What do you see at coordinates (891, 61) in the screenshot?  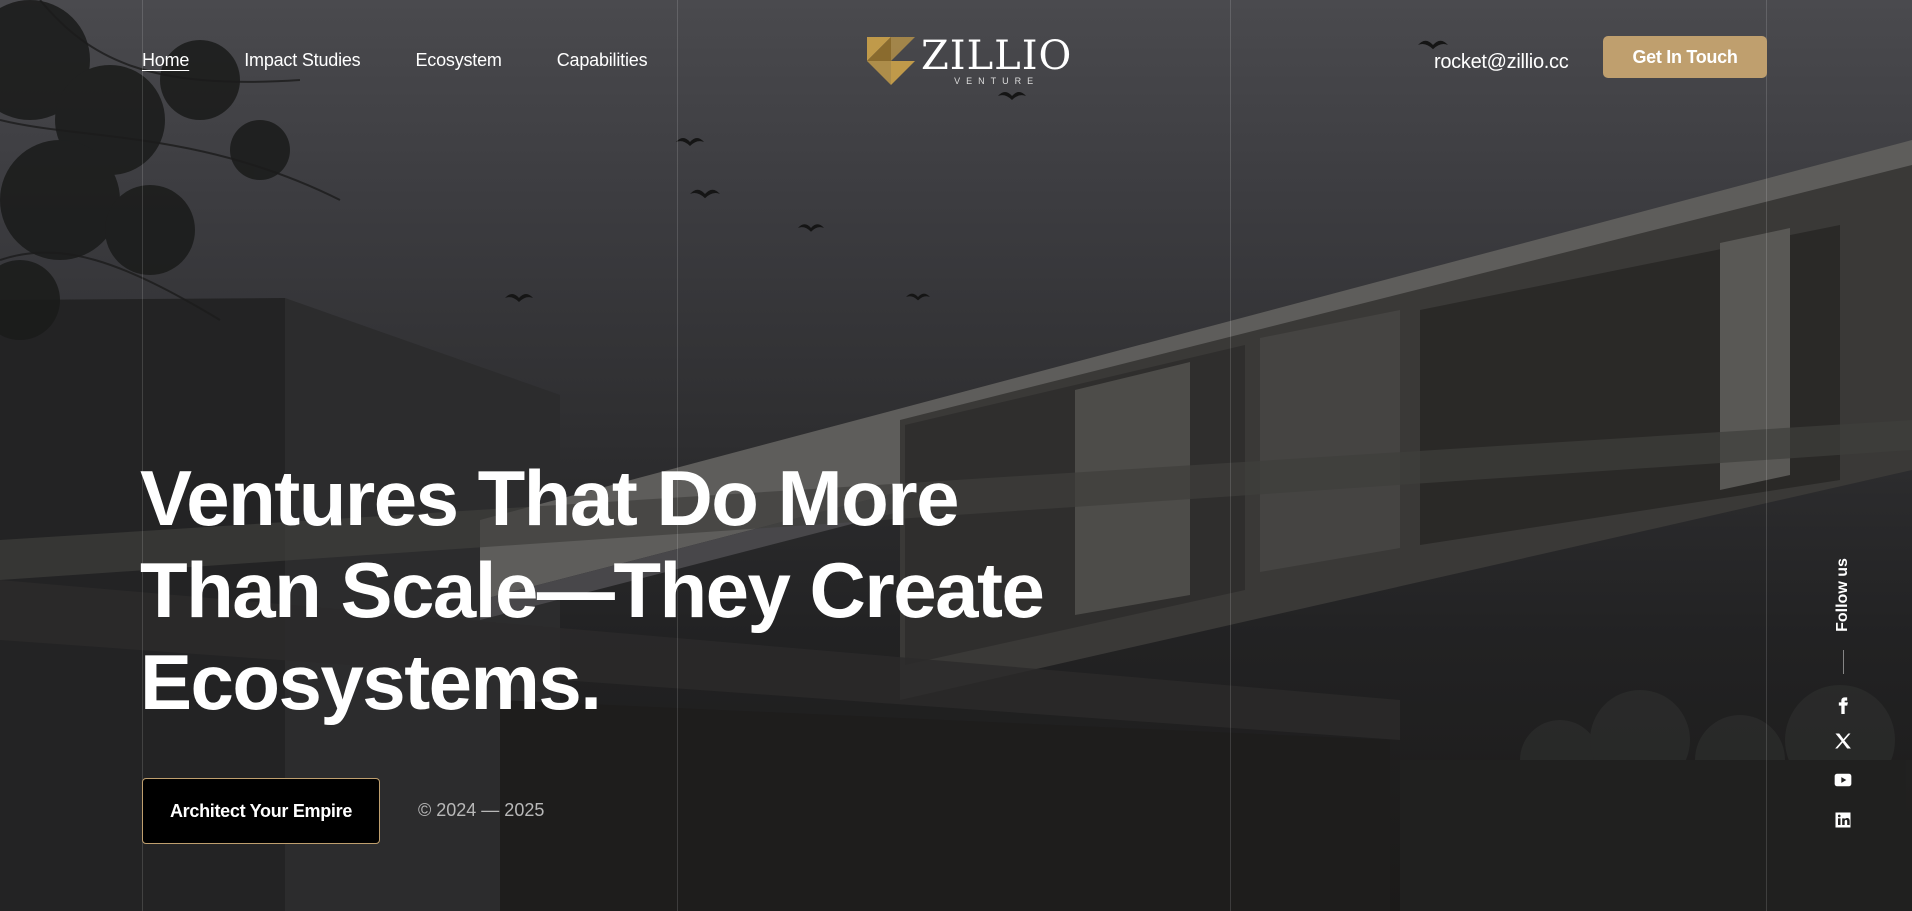 I see `logo-mark-icon` at bounding box center [891, 61].